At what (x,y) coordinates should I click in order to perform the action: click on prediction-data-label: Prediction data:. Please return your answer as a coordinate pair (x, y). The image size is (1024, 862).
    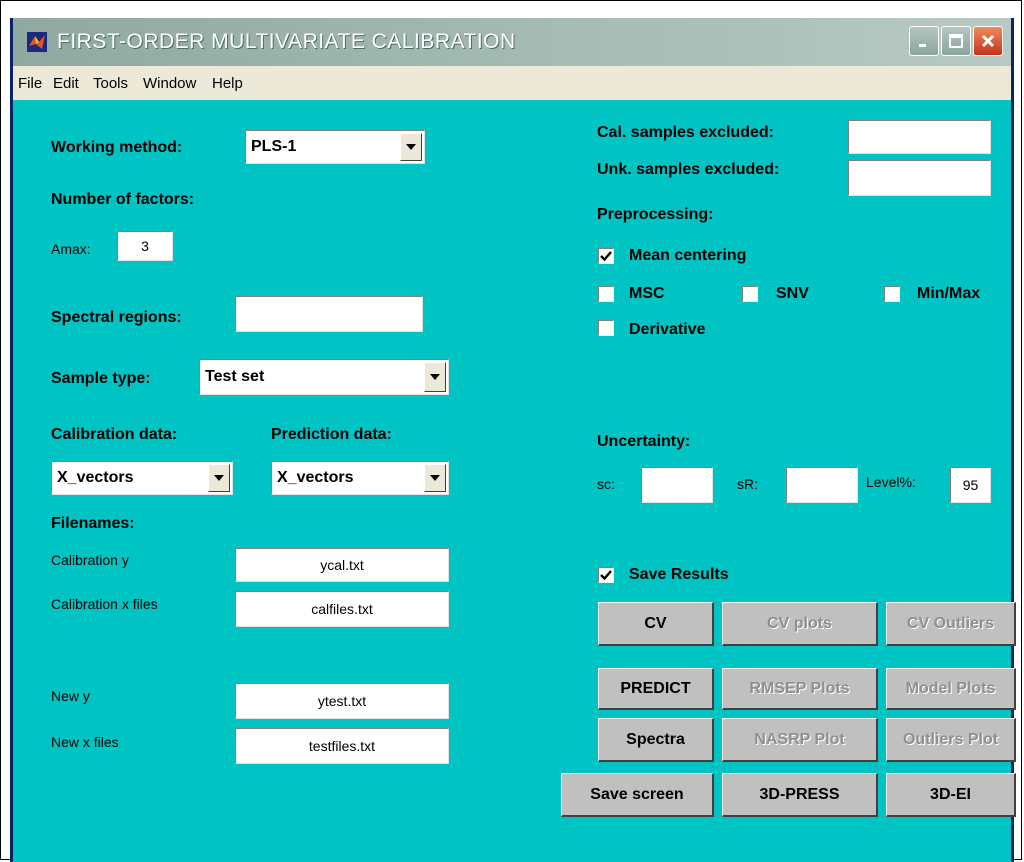
    Looking at the image, I should click on (331, 434).